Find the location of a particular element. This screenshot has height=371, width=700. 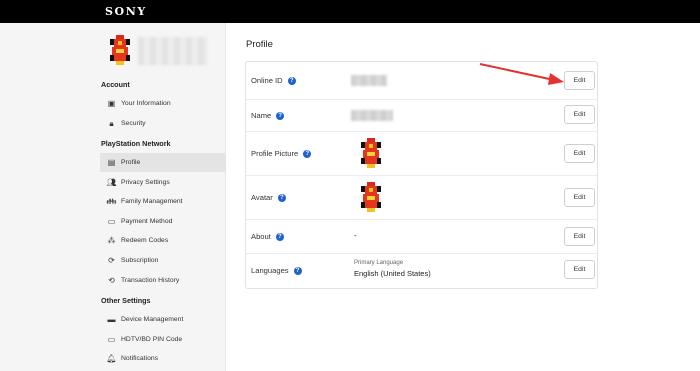

sidebar-item-privacy-settings: 👥︎ Privacy Settings is located at coordinates (163, 182).